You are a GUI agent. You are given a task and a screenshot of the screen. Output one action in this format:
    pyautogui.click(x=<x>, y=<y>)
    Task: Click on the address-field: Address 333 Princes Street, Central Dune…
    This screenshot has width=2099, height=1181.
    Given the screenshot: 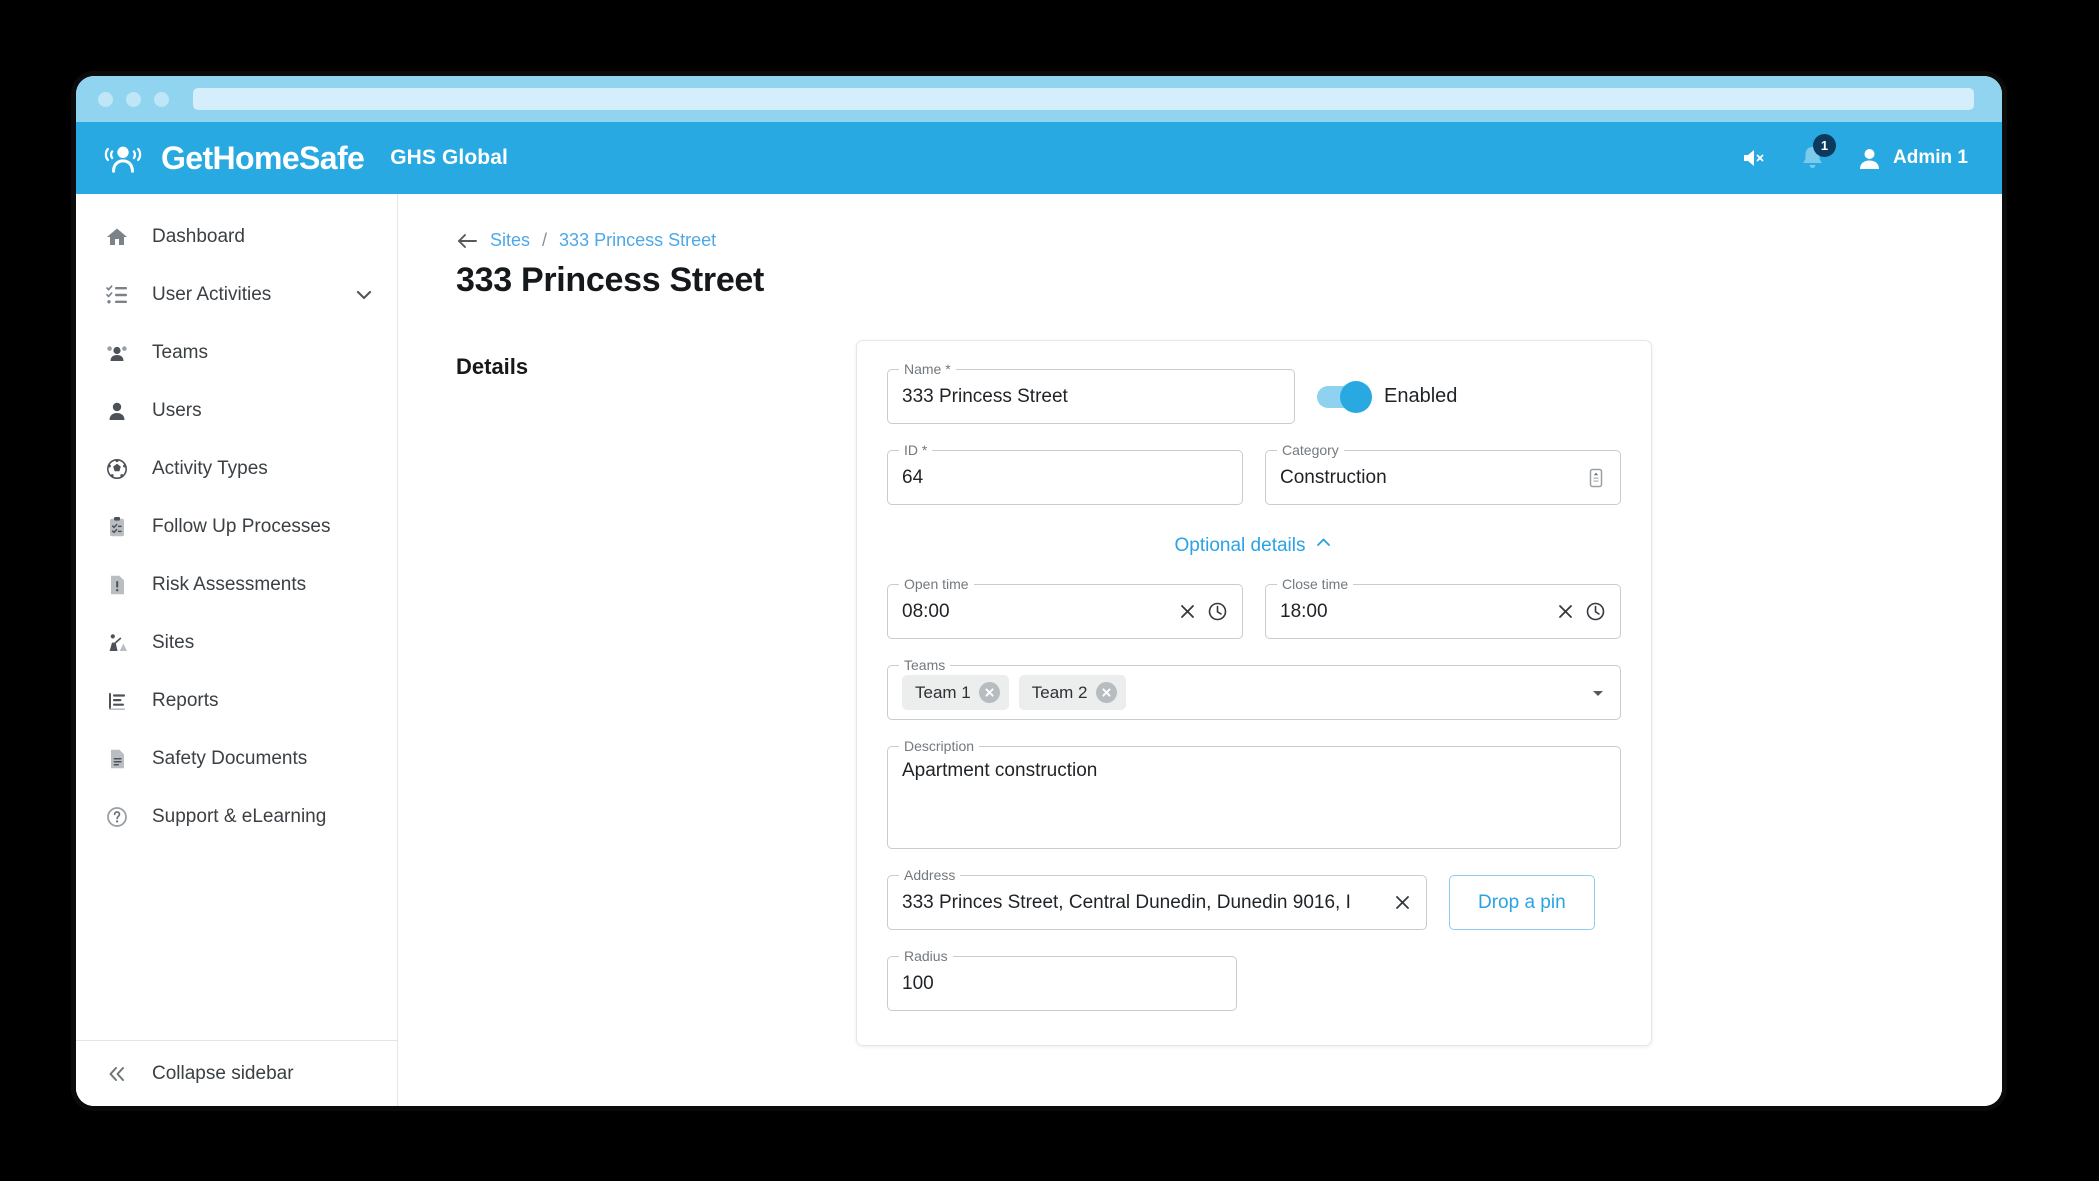 What is the action you would take?
    pyautogui.click(x=1157, y=898)
    